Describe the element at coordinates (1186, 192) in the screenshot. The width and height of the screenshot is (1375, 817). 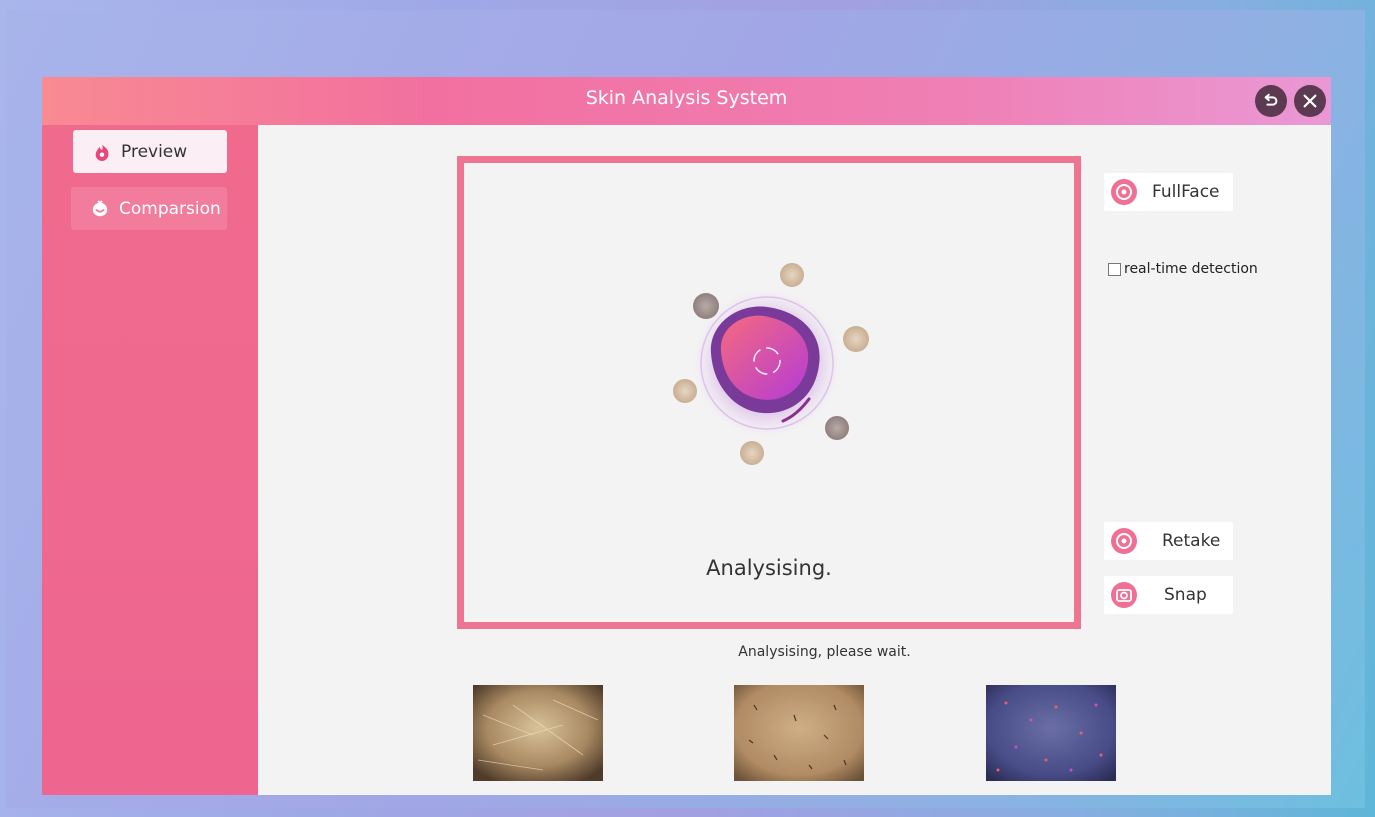
I see `fullface-label: FullFace` at that location.